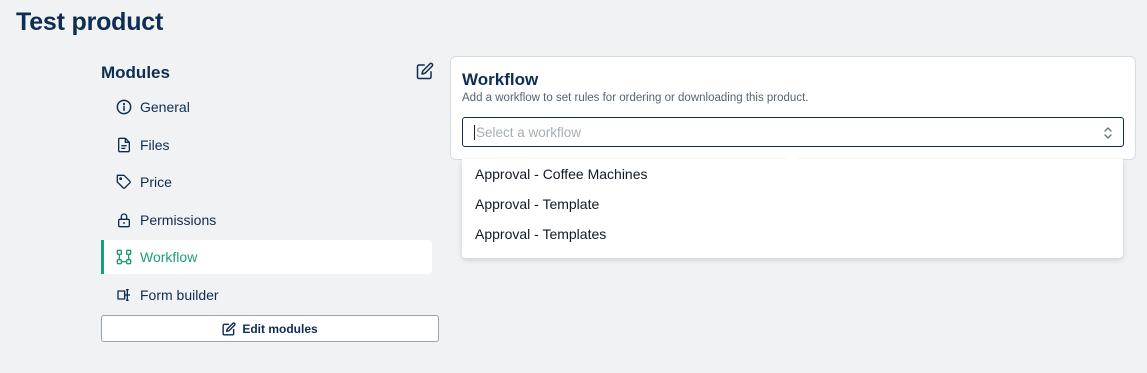 Image resolution: width=1147 pixels, height=373 pixels. I want to click on sidebar-item-workflow: Workflow, so click(266, 257).